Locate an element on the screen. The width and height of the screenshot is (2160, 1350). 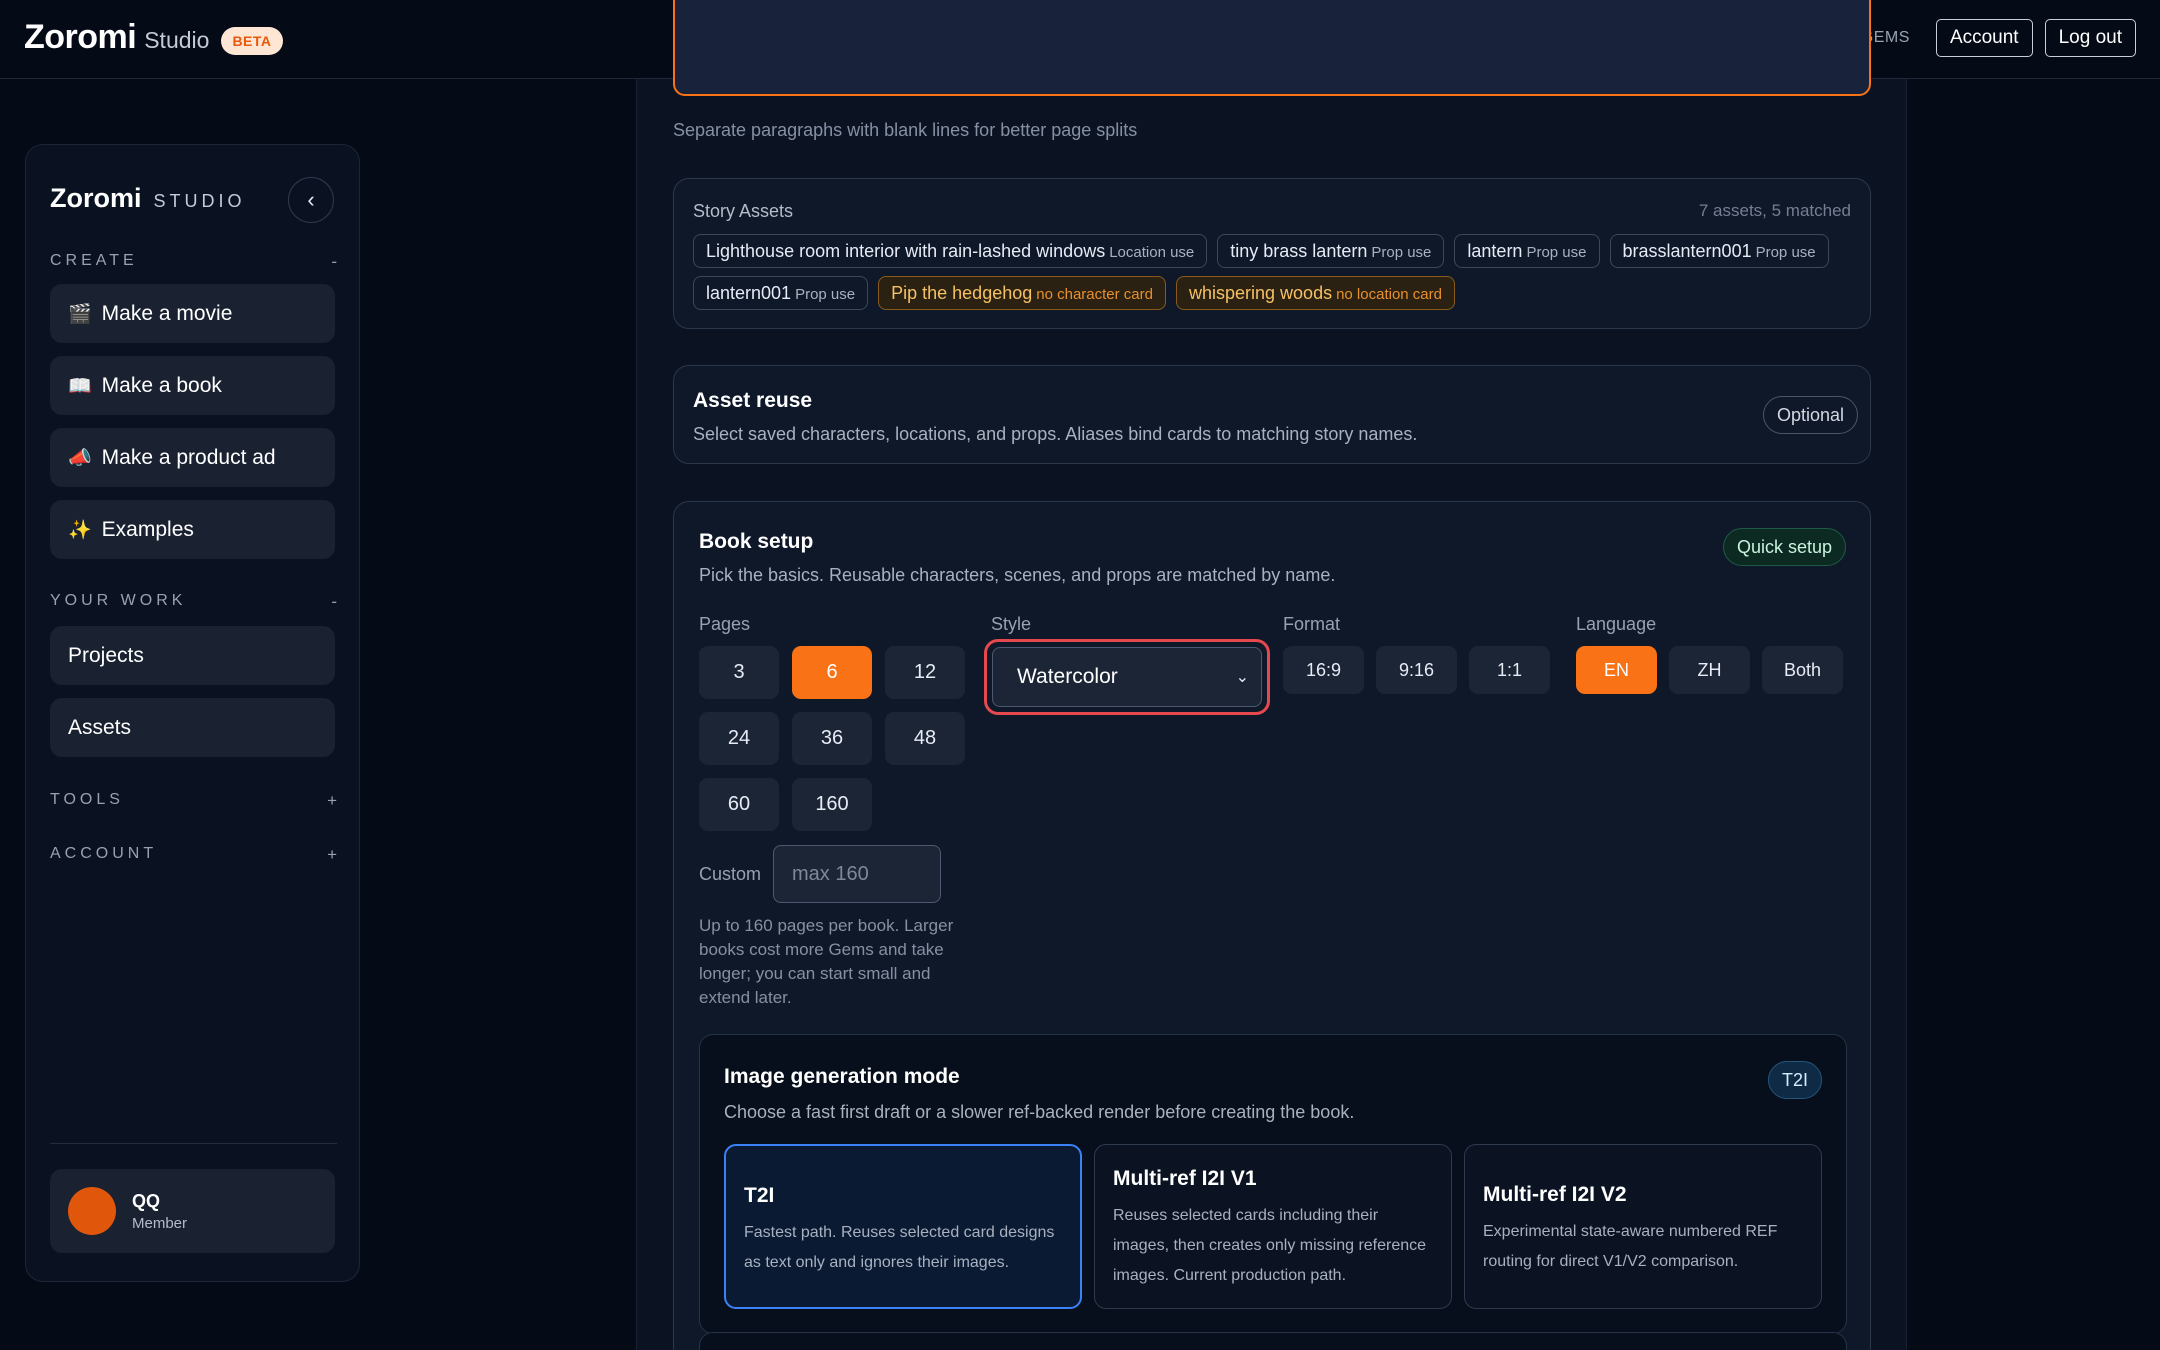
section-tools-header: TOOLS + is located at coordinates (193, 801).